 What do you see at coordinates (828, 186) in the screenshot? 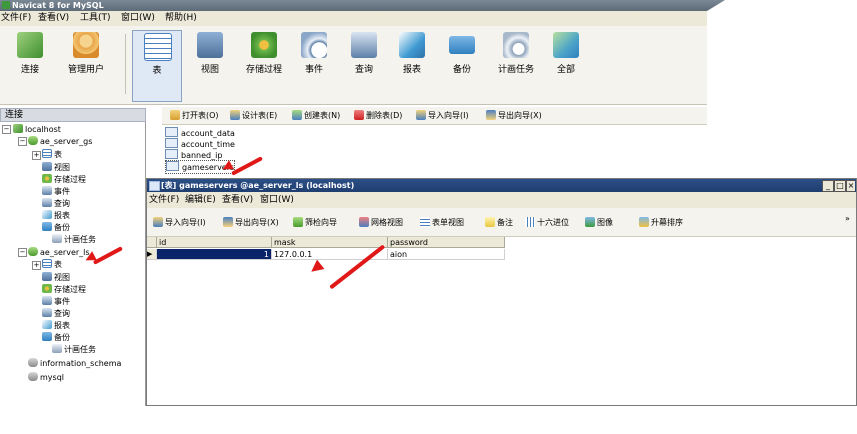
I see `minimize-button: _` at bounding box center [828, 186].